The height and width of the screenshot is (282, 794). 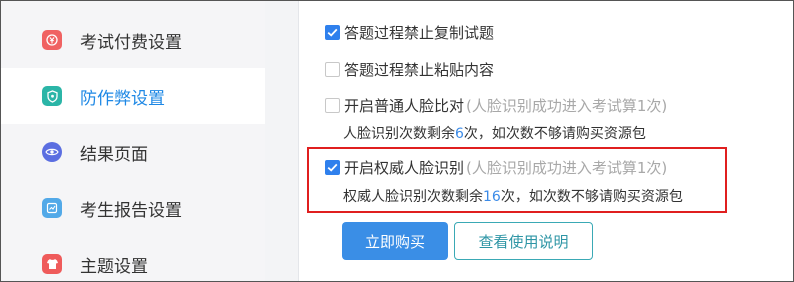 I want to click on checkmark-icon, so click(x=332, y=32).